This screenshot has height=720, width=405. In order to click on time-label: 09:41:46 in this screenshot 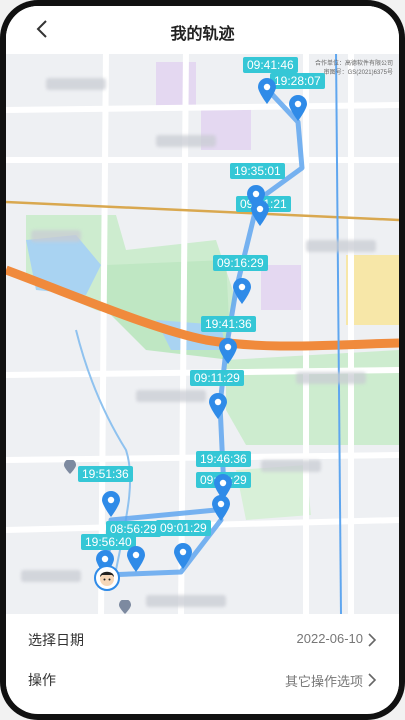, I will do `click(270, 65)`.